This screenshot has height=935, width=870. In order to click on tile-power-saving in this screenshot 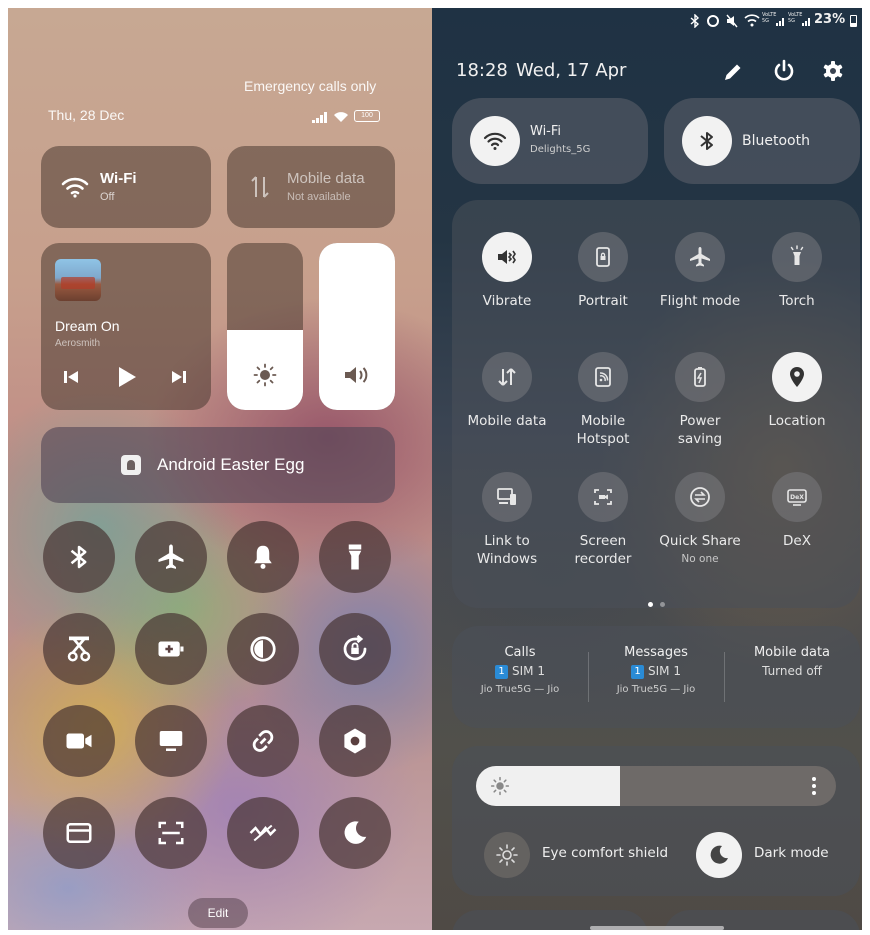, I will do `click(700, 377)`.